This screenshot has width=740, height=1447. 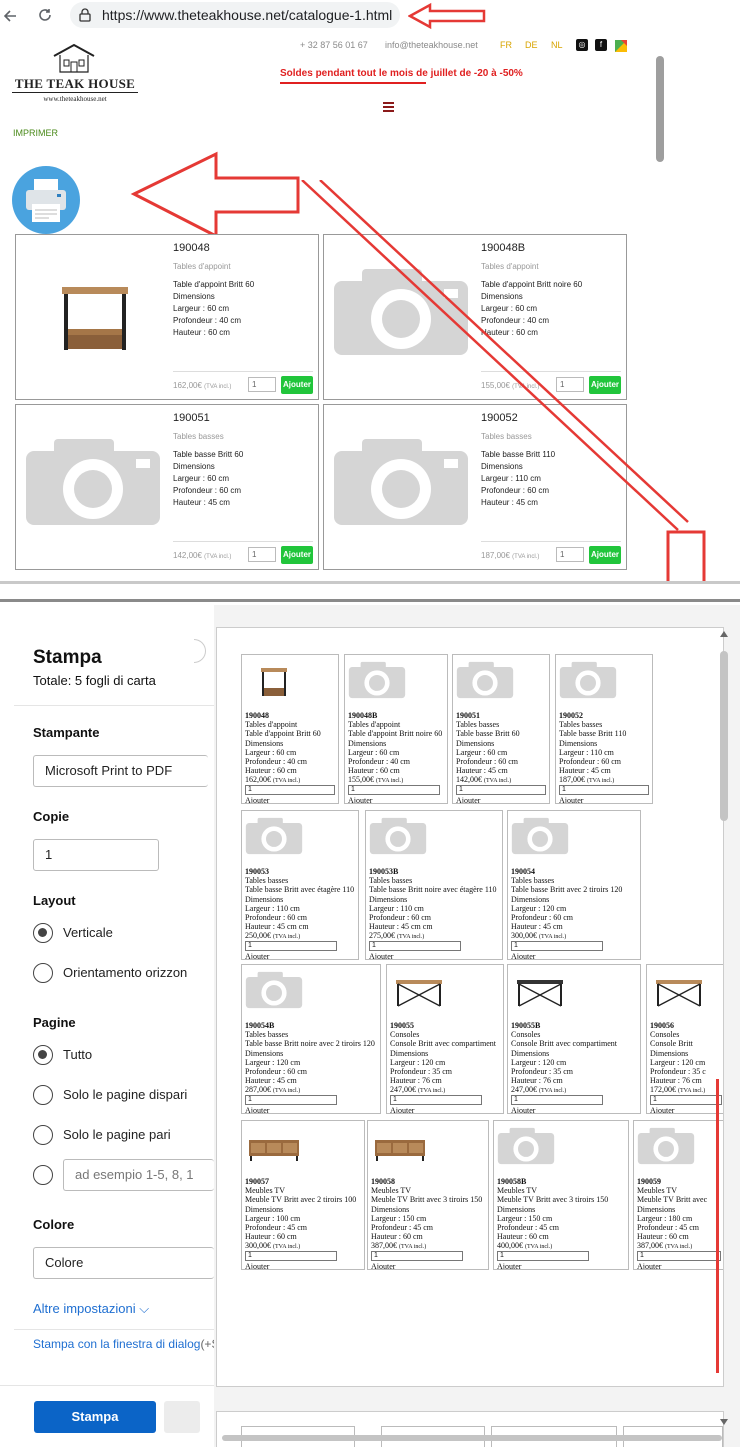 What do you see at coordinates (334, 45) in the screenshot?
I see `phone-number: + 32 87 56 01 67` at bounding box center [334, 45].